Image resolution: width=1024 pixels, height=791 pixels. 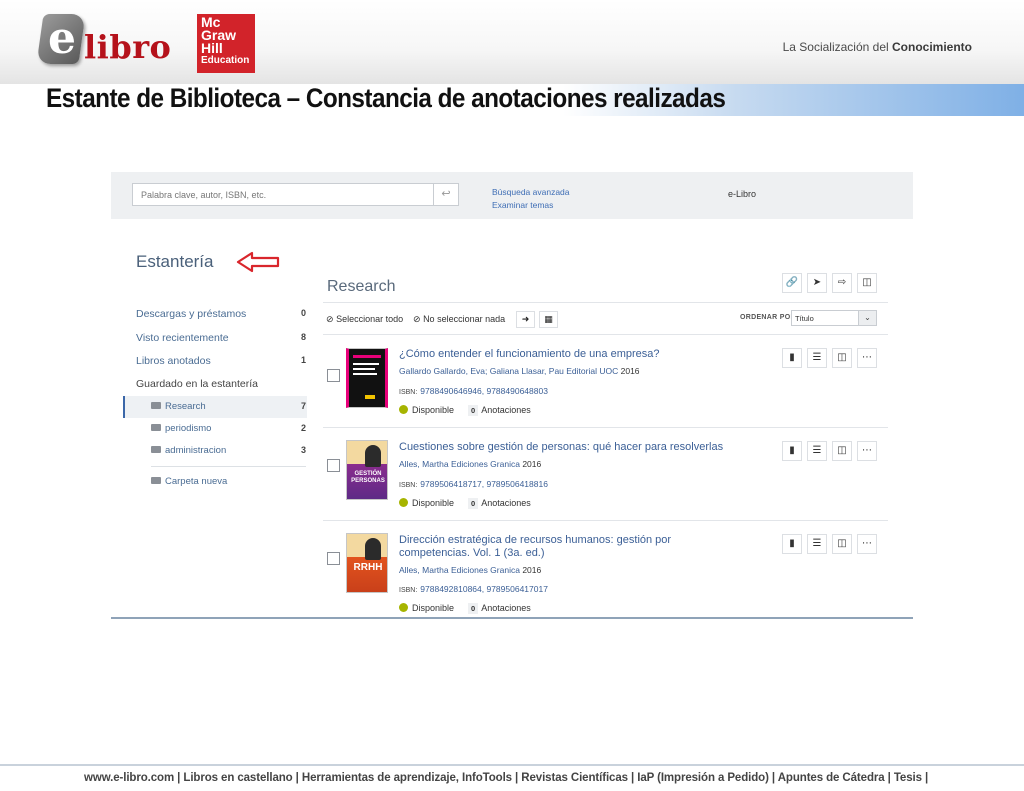 What do you see at coordinates (368, 477) in the screenshot?
I see `cover-title-text: GESTIÓN PERSONAS` at bounding box center [368, 477].